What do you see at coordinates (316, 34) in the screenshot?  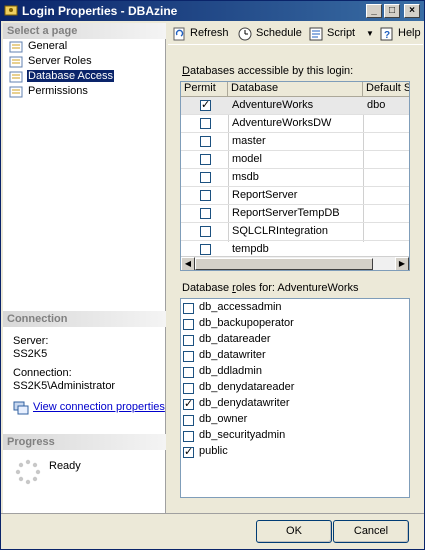 I see `script-icon` at bounding box center [316, 34].